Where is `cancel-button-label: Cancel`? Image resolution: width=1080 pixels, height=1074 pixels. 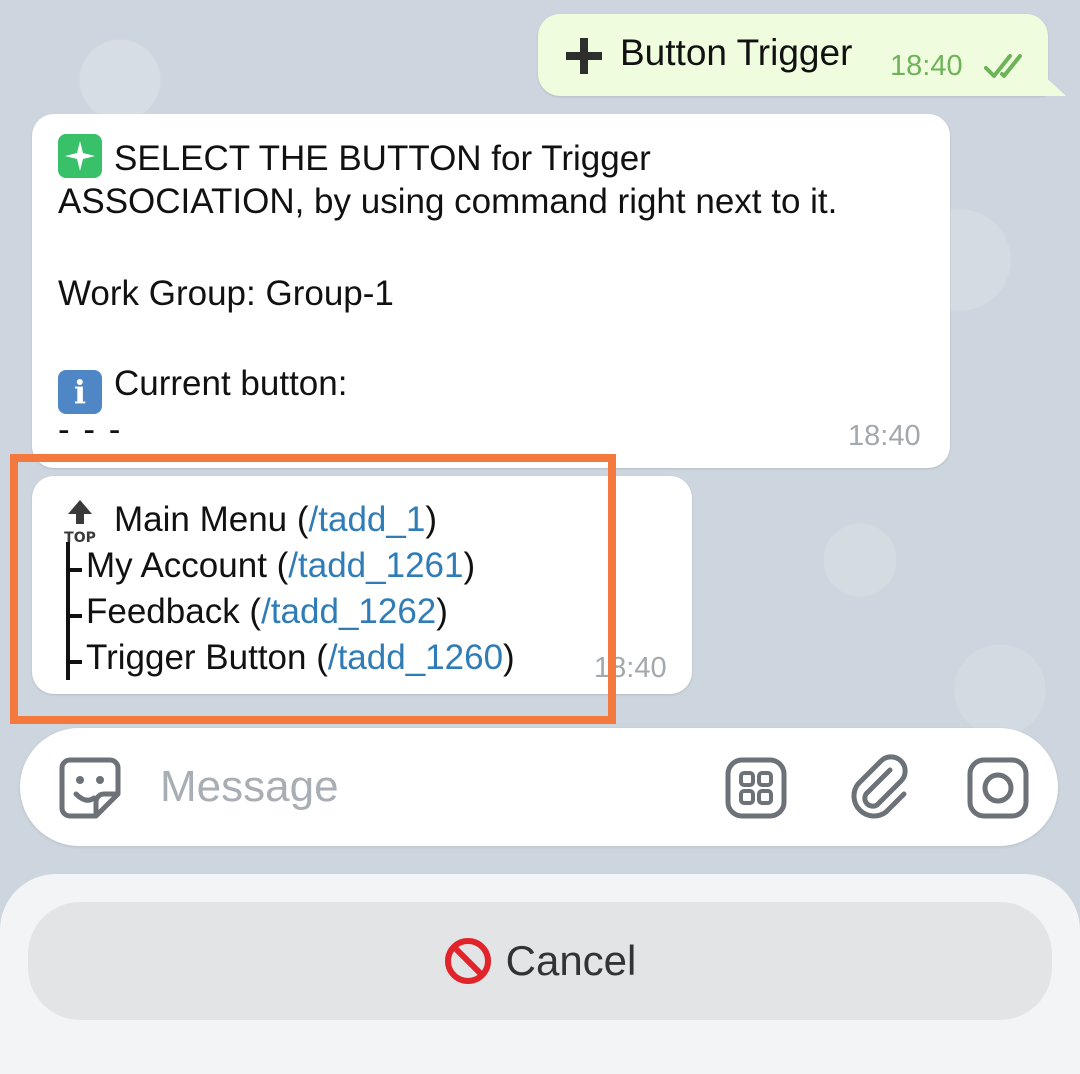 cancel-button-label: Cancel is located at coordinates (571, 960).